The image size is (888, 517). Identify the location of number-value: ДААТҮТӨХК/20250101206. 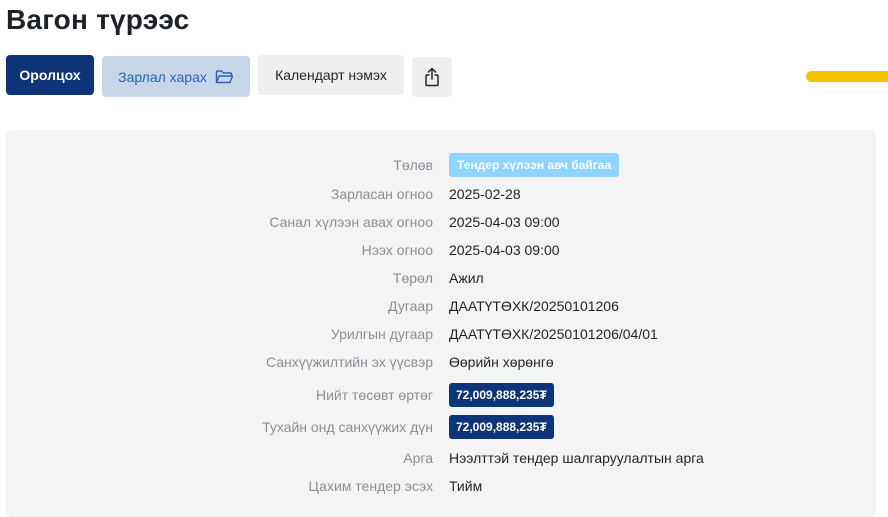
(534, 306).